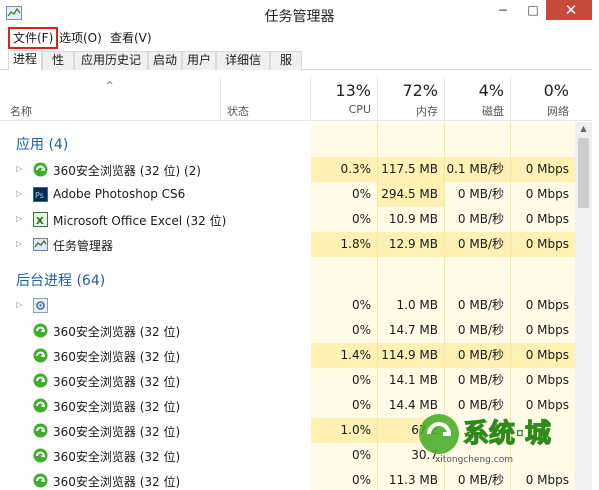  Describe the element at coordinates (58, 67) in the screenshot. I see `tab-performance: 性能` at that location.